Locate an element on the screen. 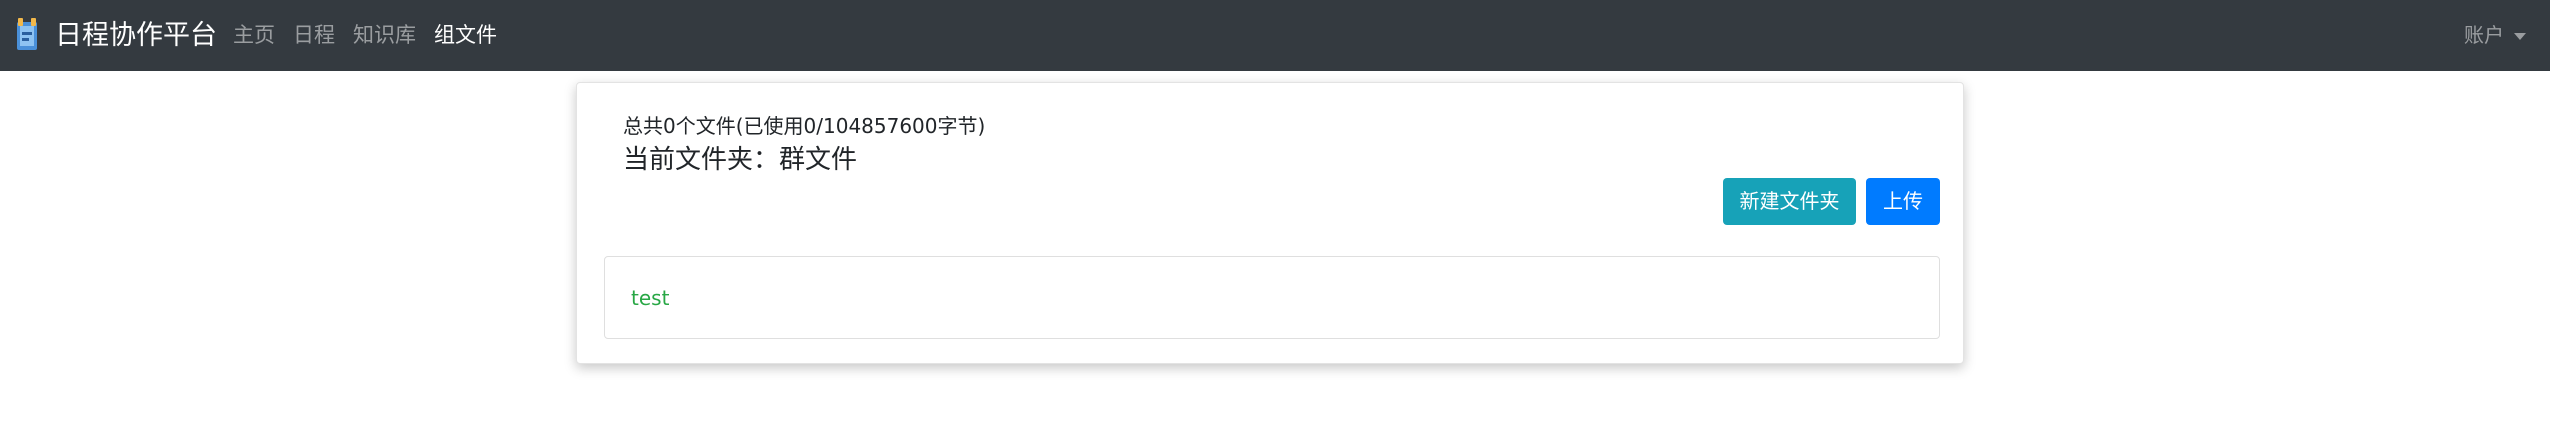 The width and height of the screenshot is (2550, 423). nav-link-group-files: 组文件 is located at coordinates (465, 35).